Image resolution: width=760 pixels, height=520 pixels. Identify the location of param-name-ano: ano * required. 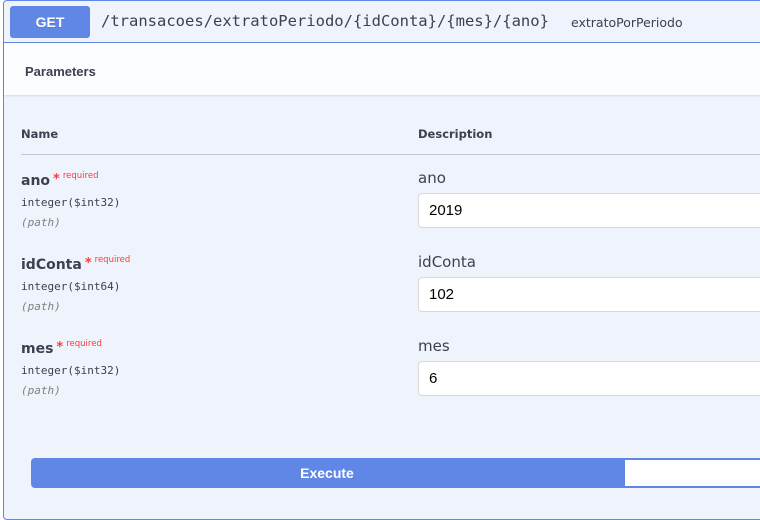
(59, 180).